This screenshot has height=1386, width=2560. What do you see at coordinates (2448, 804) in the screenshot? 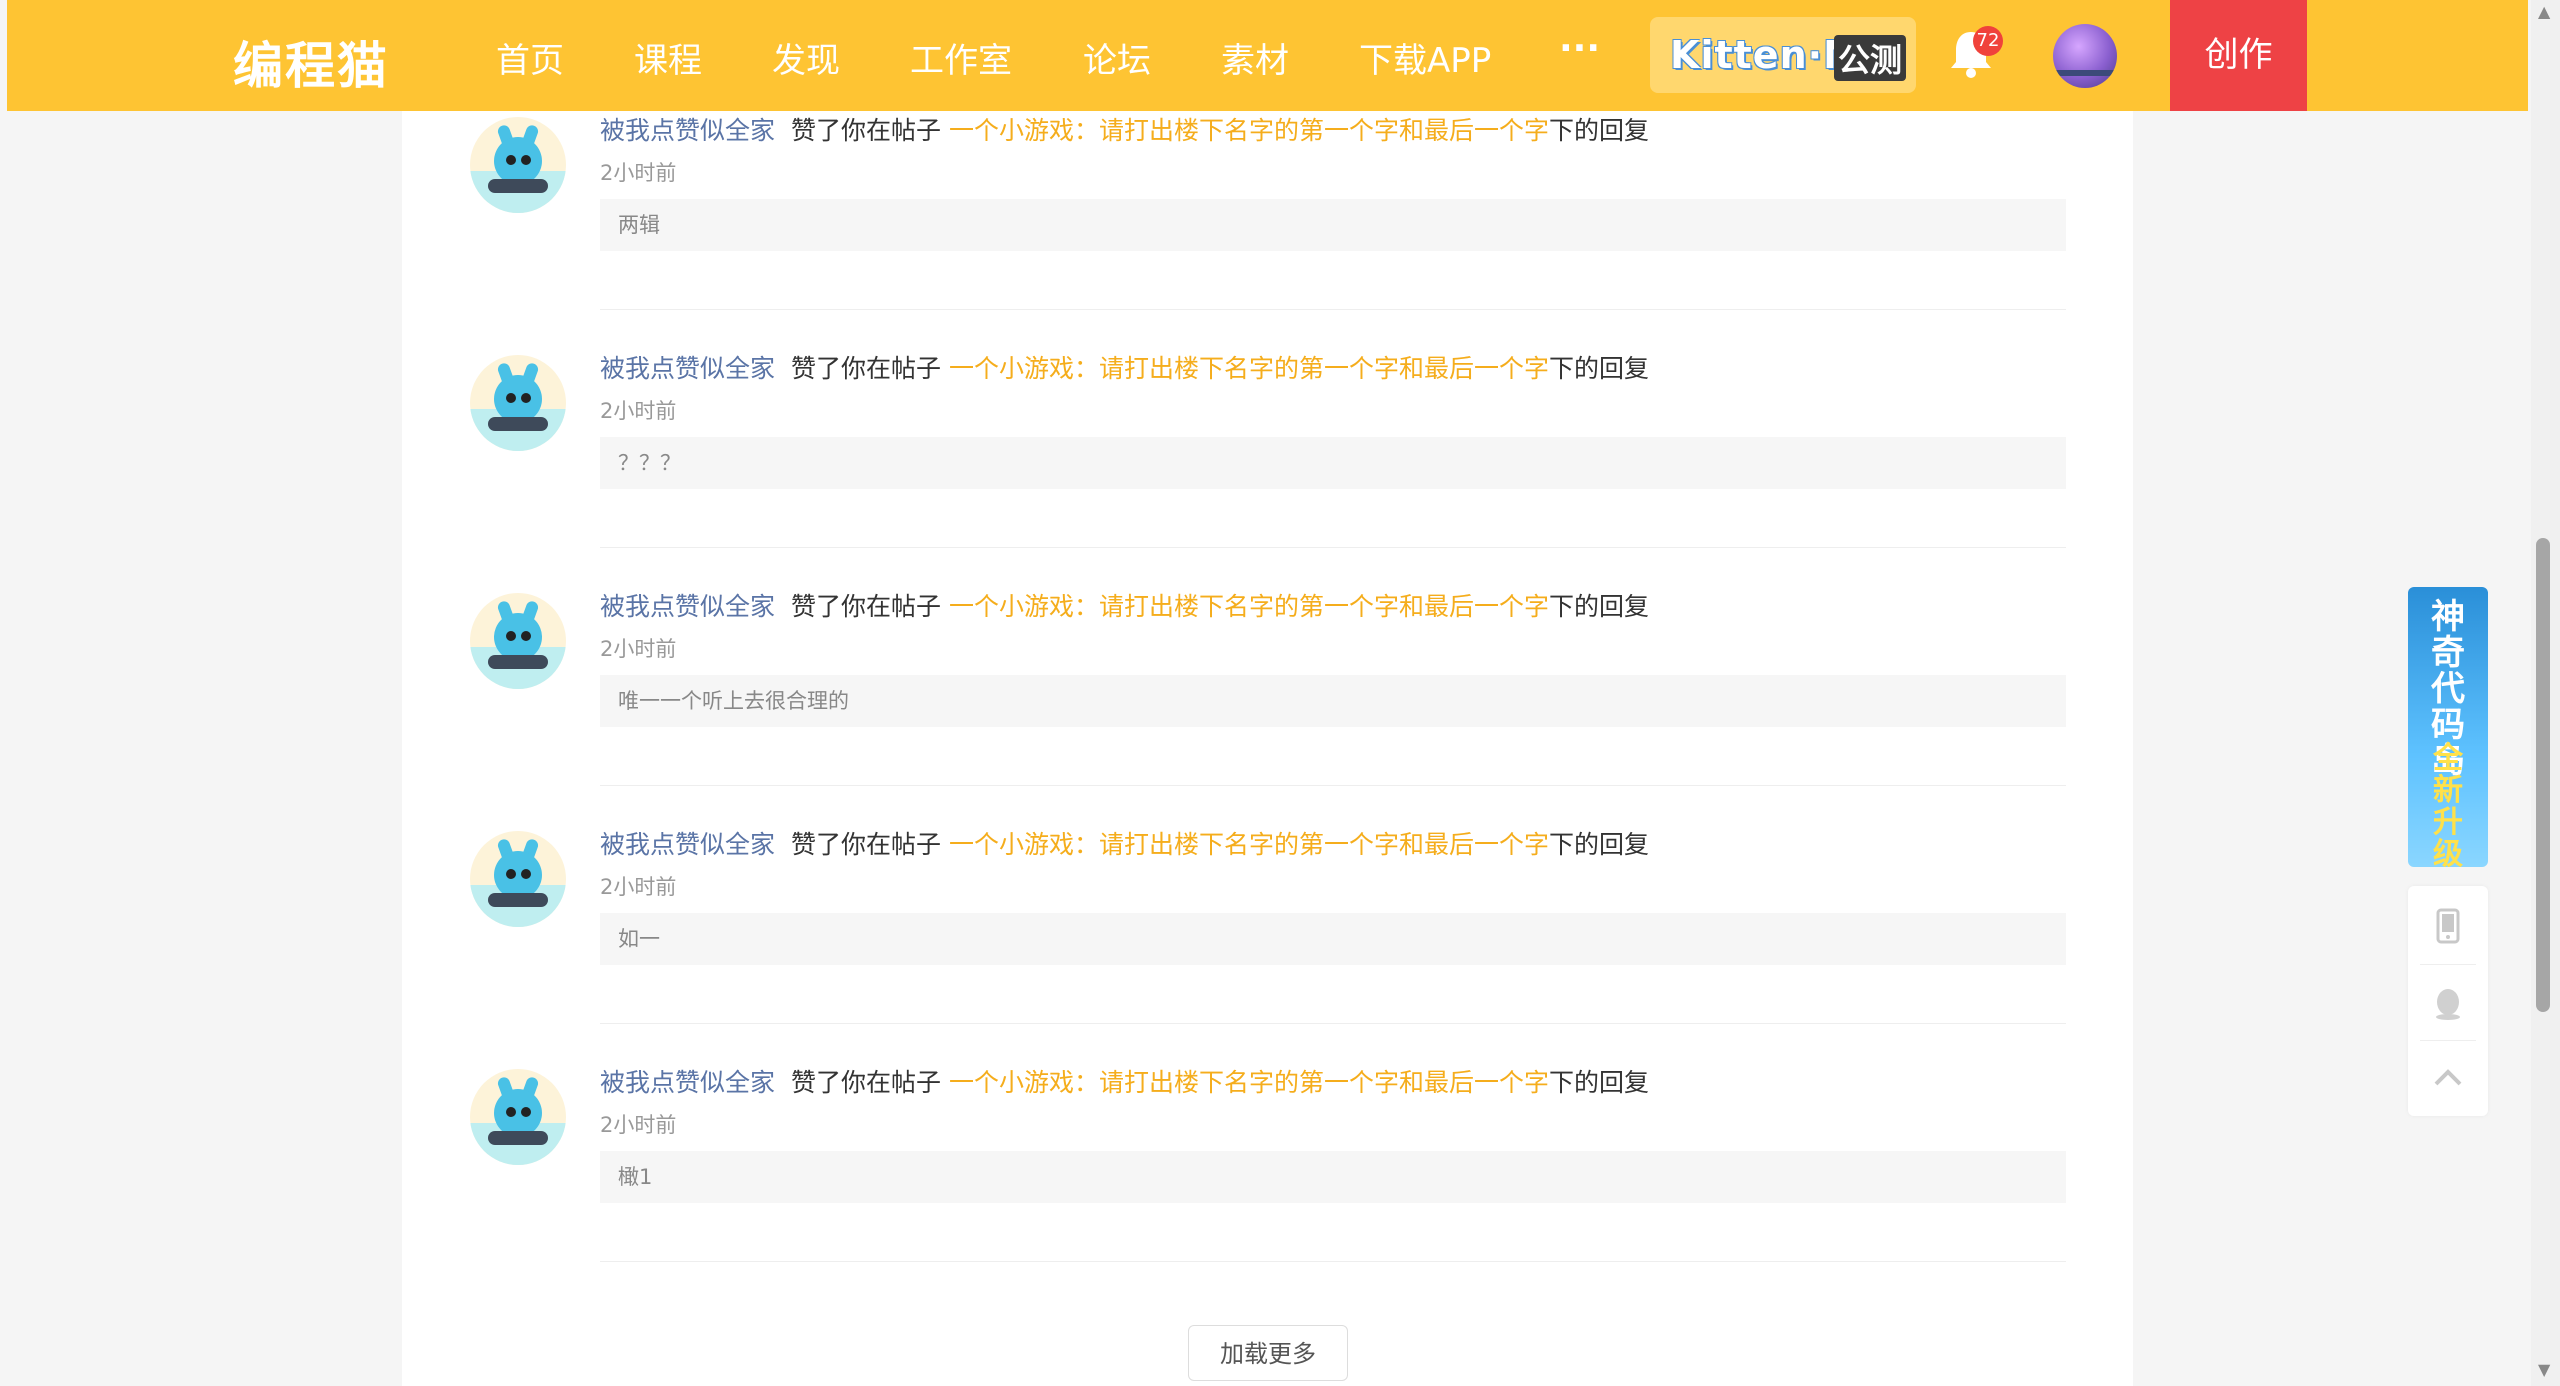
I see `banner-subtitle: 全新升级` at bounding box center [2448, 804].